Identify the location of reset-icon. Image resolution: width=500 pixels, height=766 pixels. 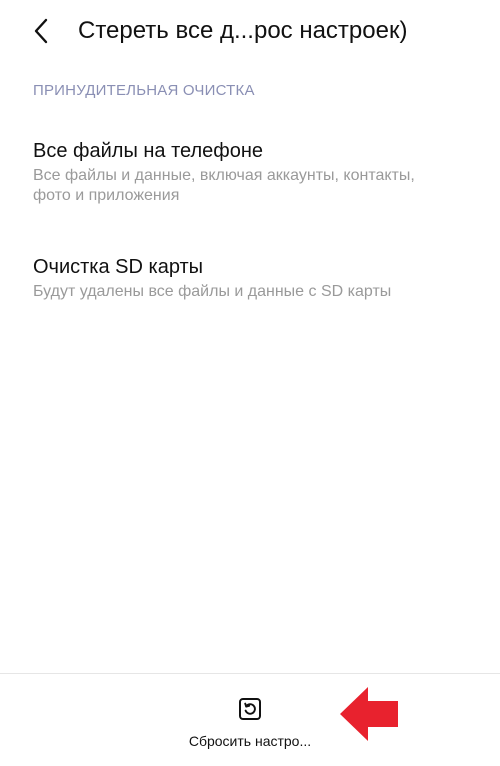
(250, 709).